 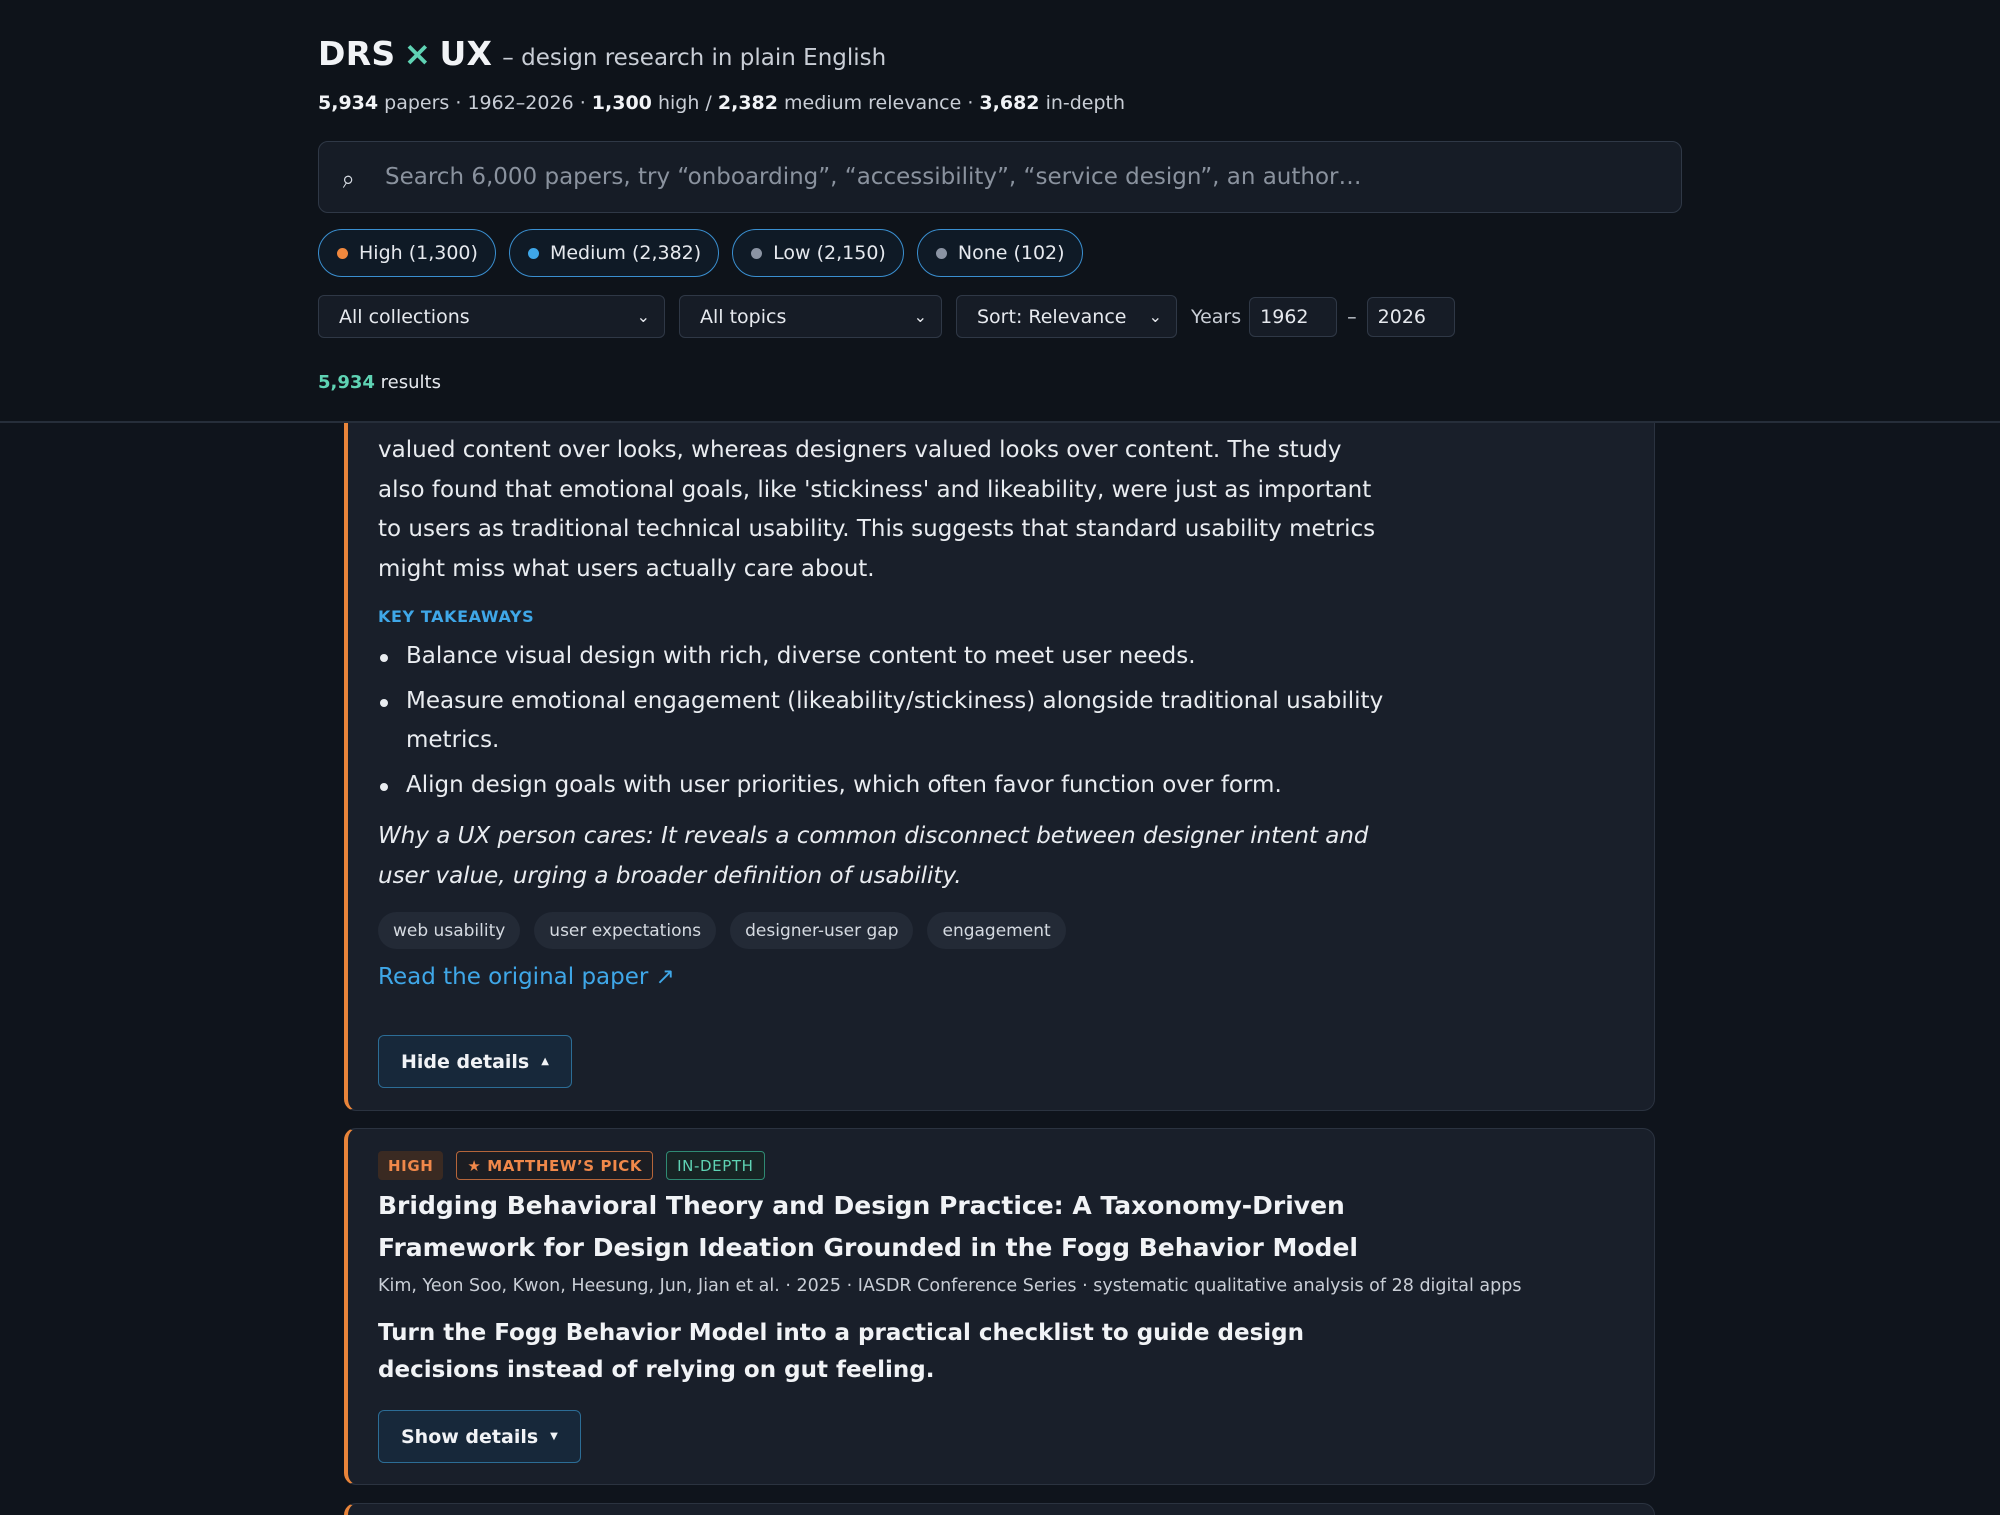 What do you see at coordinates (941, 253) in the screenshot?
I see `none-dot-icon` at bounding box center [941, 253].